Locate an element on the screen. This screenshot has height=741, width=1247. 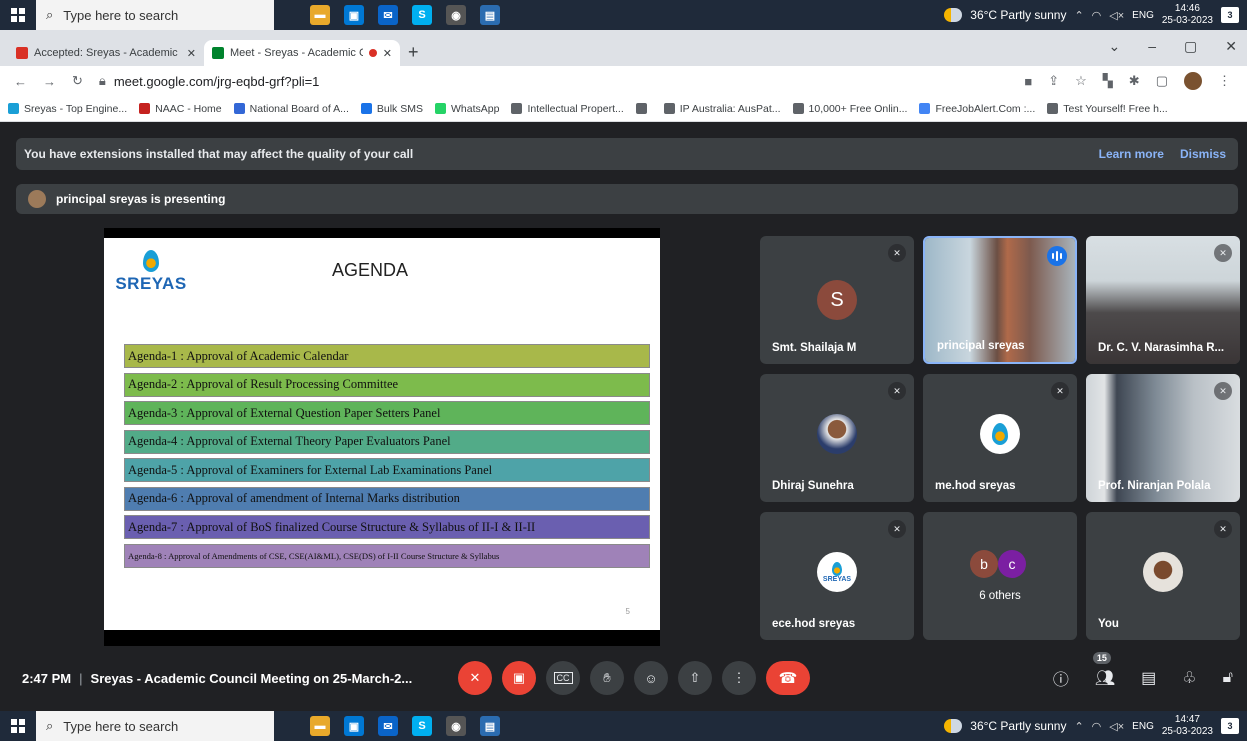
bookmark-item: NAAC - Home is located at coordinates (180, 109).